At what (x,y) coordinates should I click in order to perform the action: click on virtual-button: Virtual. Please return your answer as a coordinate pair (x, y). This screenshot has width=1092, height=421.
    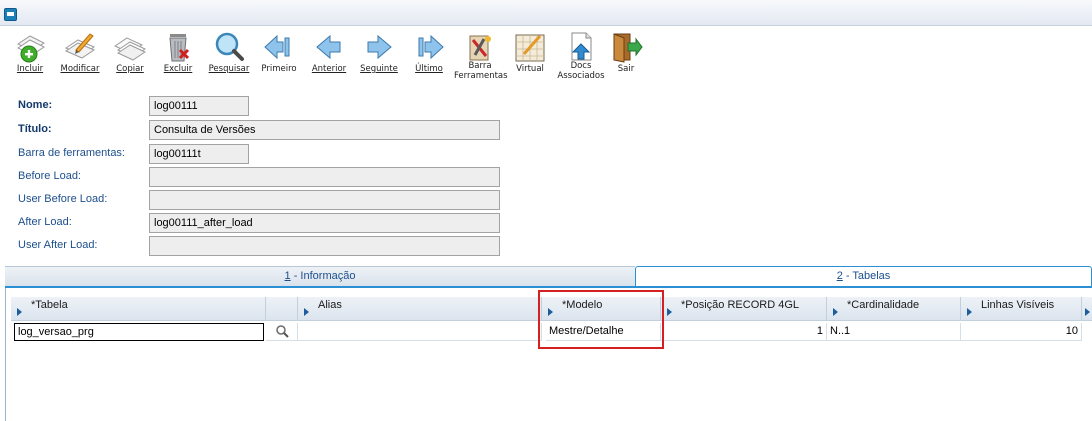
    Looking at the image, I should click on (530, 58).